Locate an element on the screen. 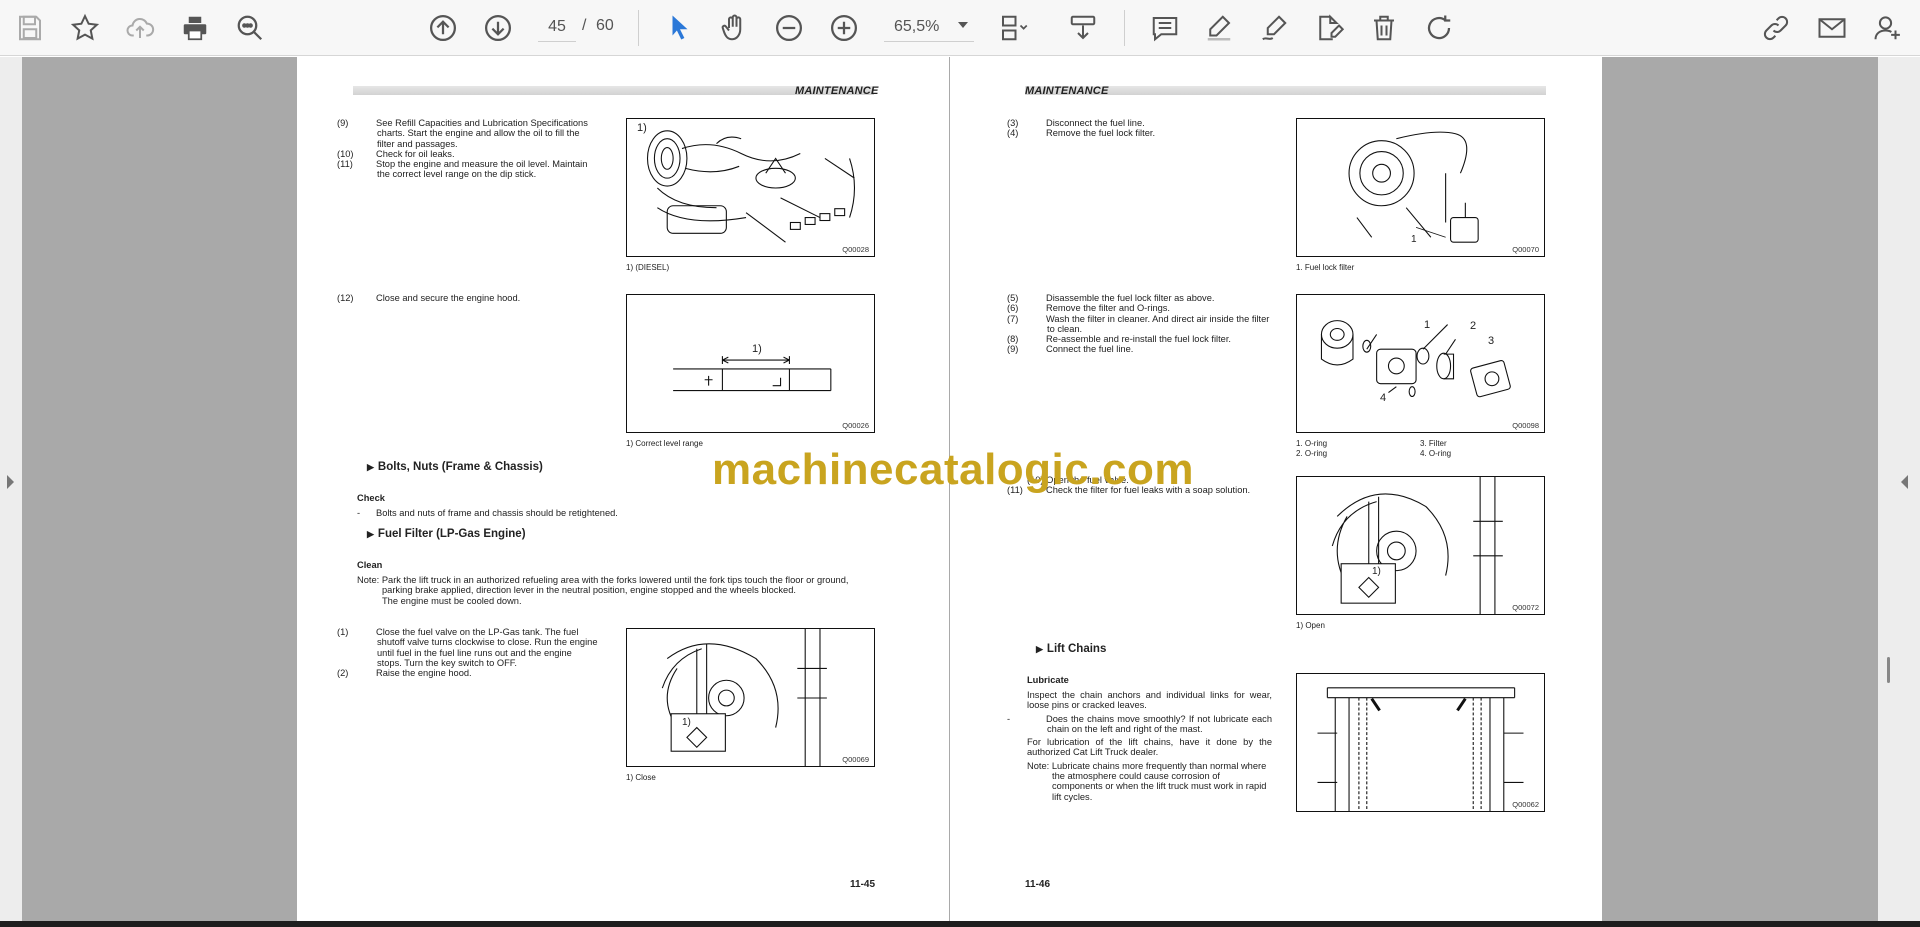 The height and width of the screenshot is (927, 1920). figure-valve-open: 1) Q00072 is located at coordinates (1420, 545).